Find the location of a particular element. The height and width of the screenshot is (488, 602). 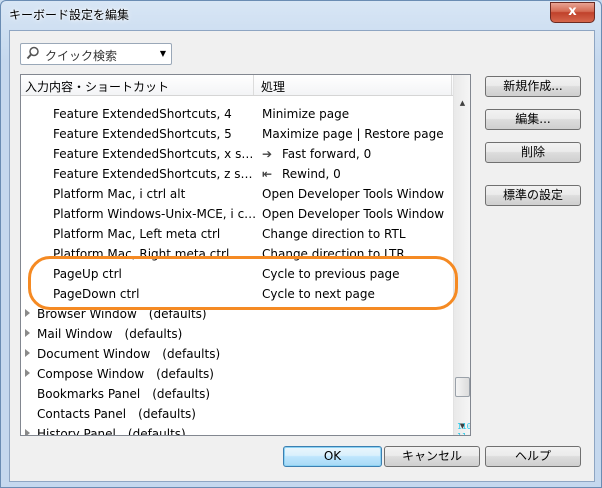

shortcut-key: Feature ExtendedShortcuts, z shift is located at coordinates (156, 174).